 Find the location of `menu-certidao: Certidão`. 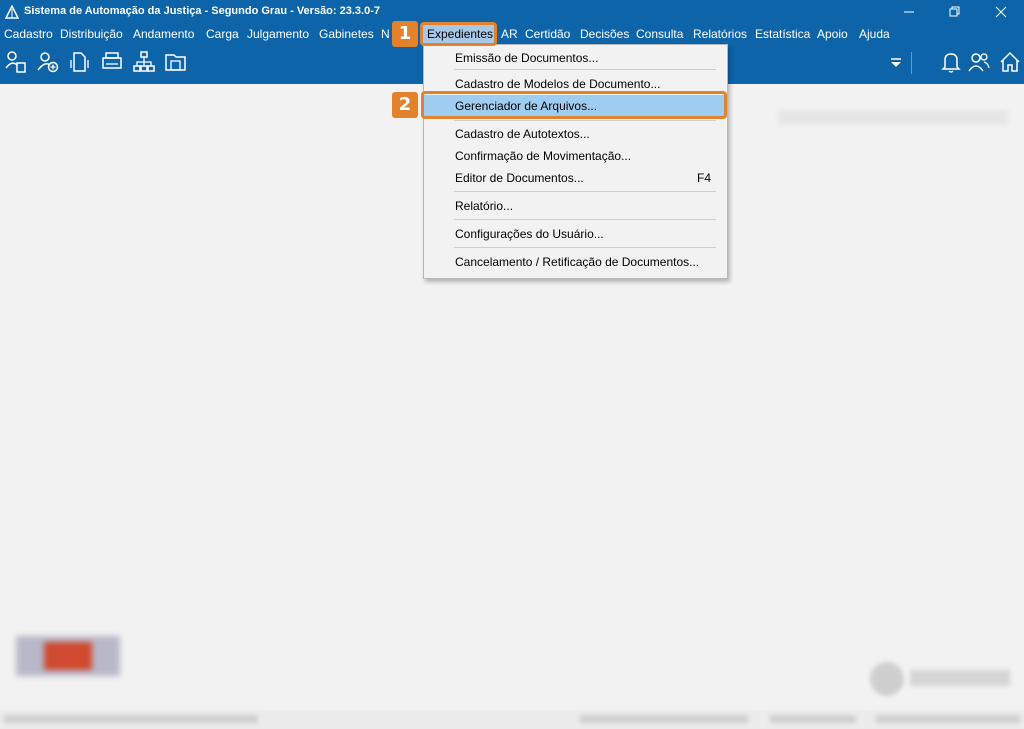

menu-certidao: Certidão is located at coordinates (547, 34).